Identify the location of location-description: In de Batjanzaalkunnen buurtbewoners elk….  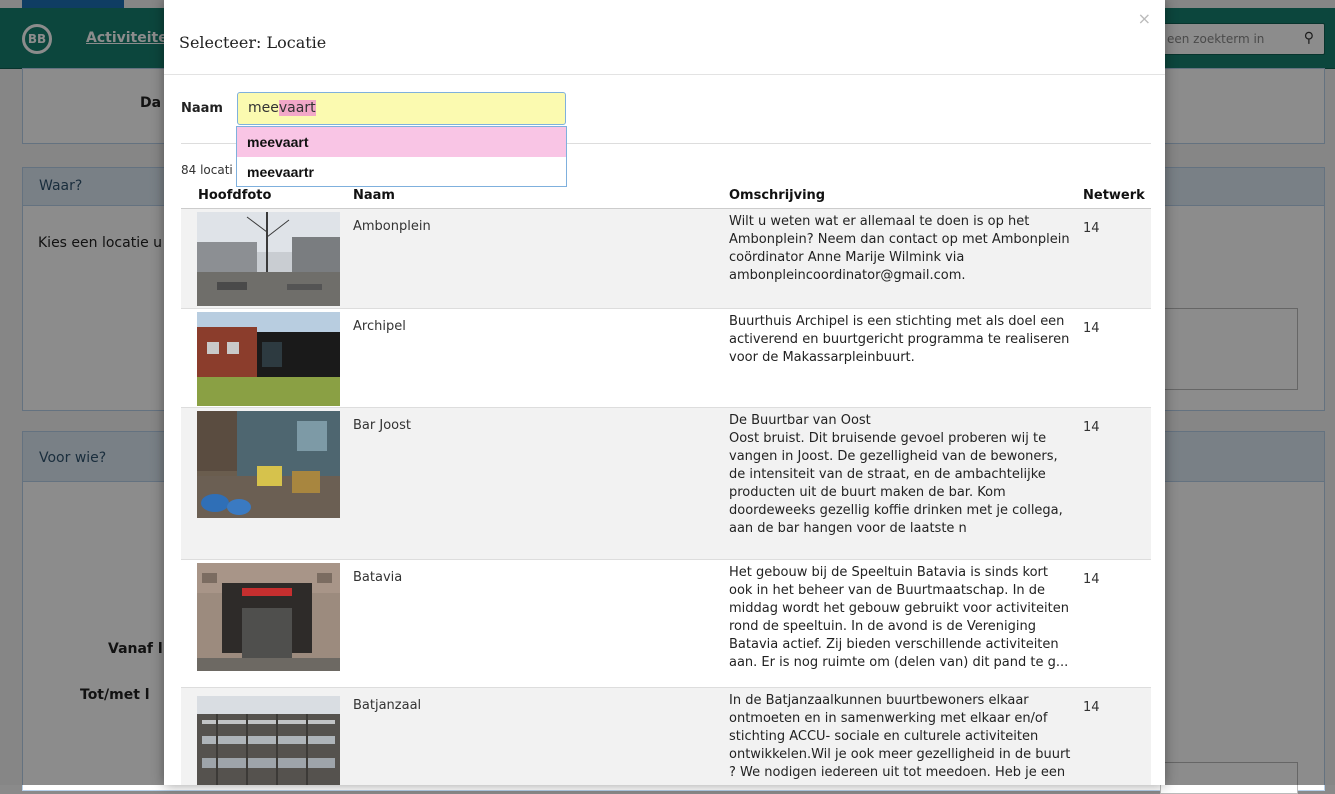
(900, 736).